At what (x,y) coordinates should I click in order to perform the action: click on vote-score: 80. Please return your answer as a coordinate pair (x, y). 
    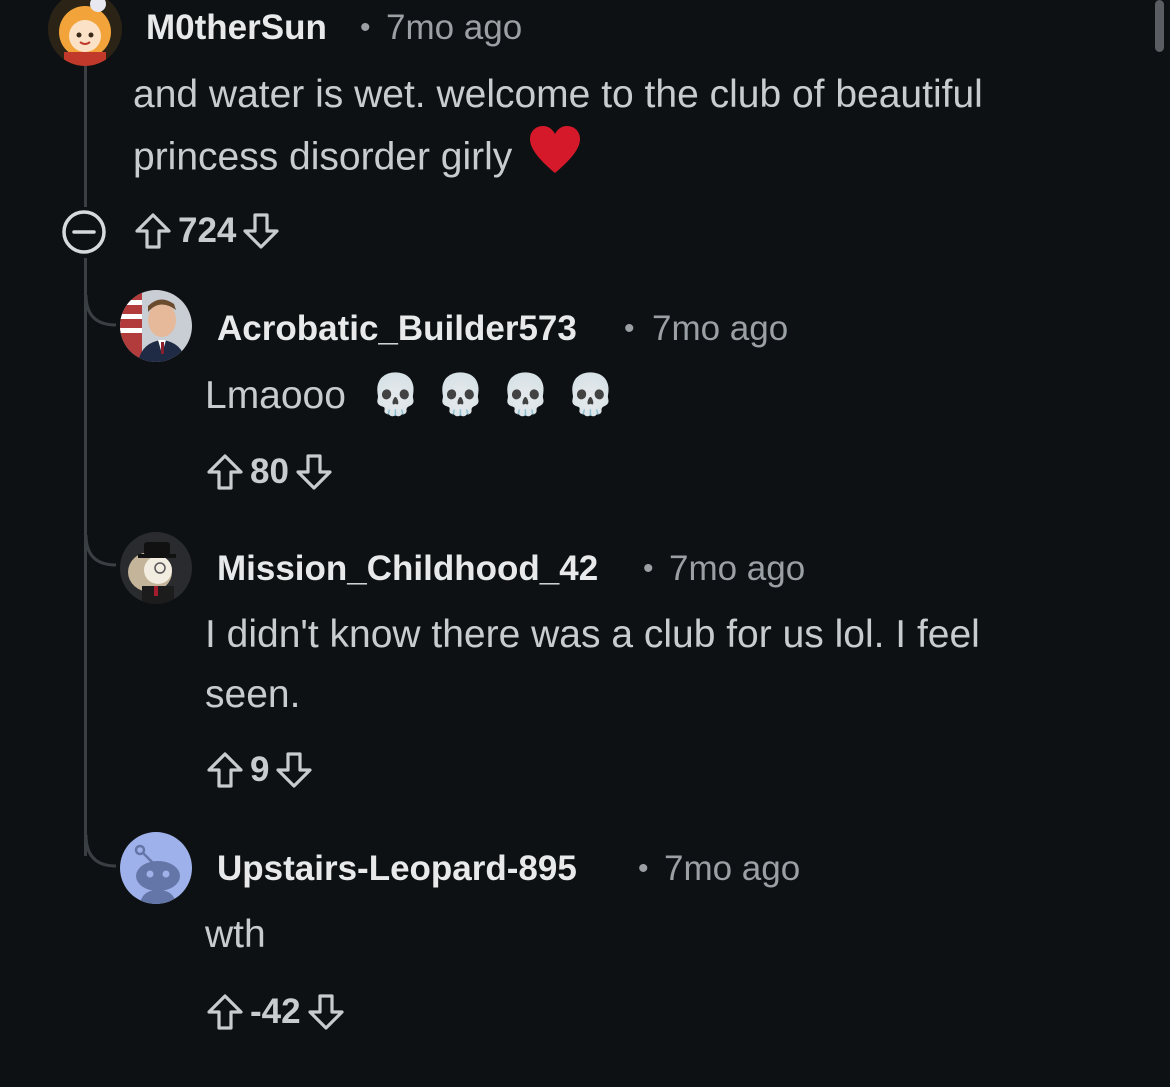
    Looking at the image, I should click on (269, 471).